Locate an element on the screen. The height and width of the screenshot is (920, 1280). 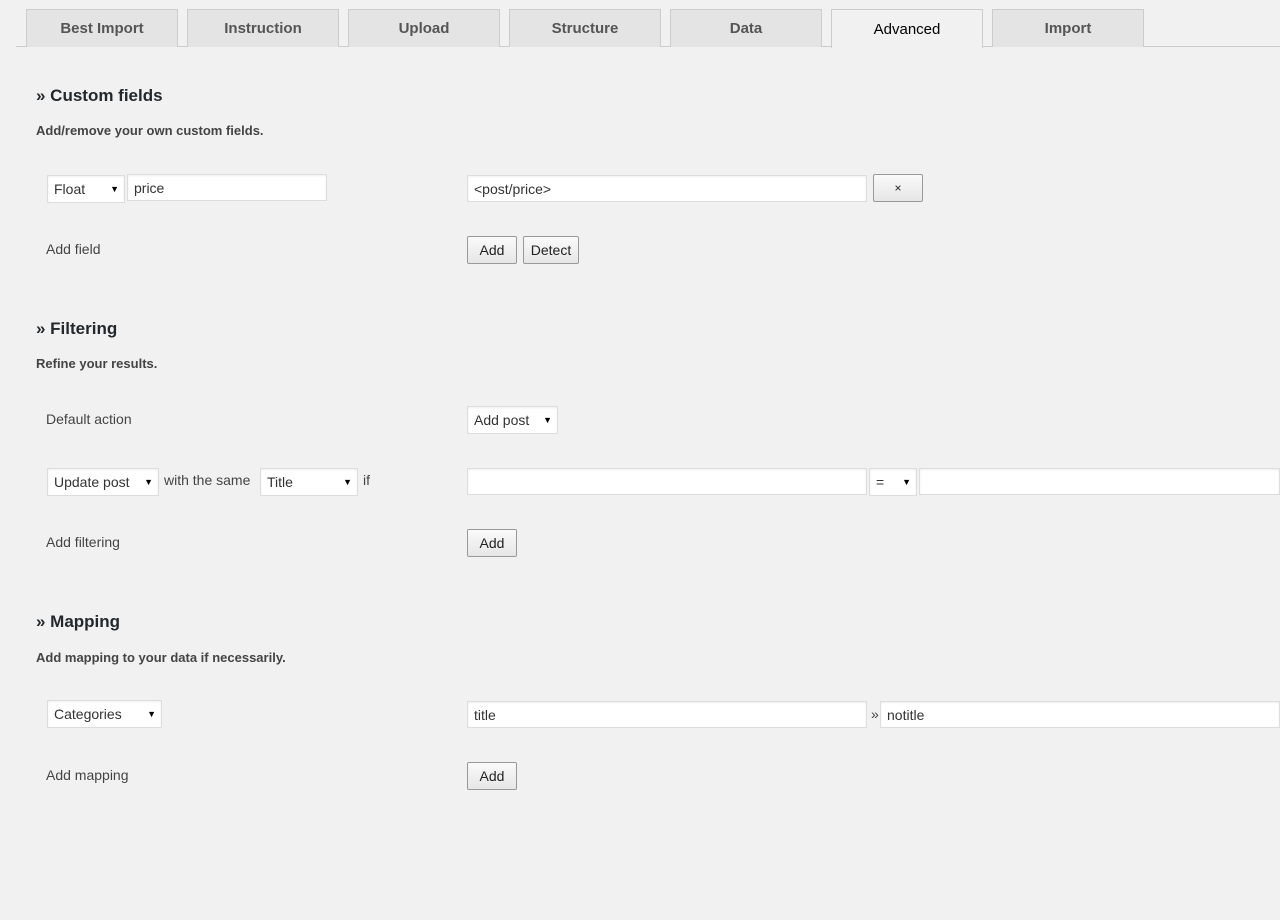
add-mapping-button: Add is located at coordinates (492, 776).